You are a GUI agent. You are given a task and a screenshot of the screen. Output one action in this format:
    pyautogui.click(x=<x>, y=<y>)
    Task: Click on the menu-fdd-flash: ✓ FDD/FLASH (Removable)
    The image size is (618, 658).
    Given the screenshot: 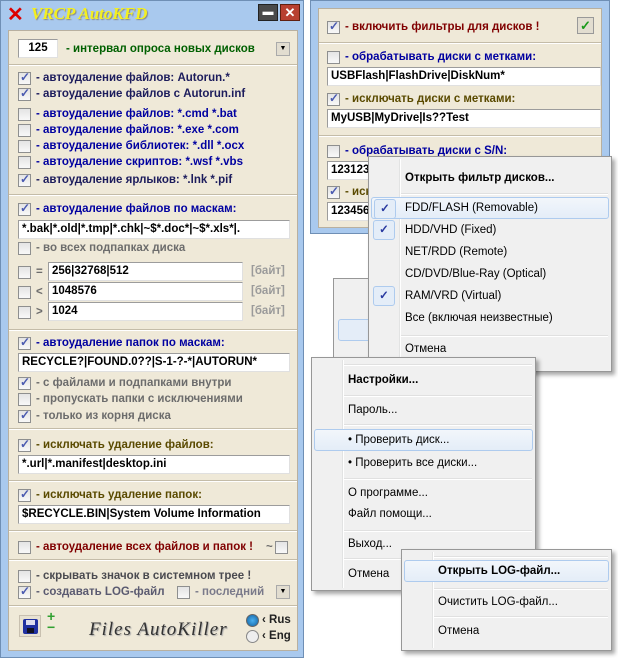 What is the action you would take?
    pyautogui.click(x=490, y=208)
    